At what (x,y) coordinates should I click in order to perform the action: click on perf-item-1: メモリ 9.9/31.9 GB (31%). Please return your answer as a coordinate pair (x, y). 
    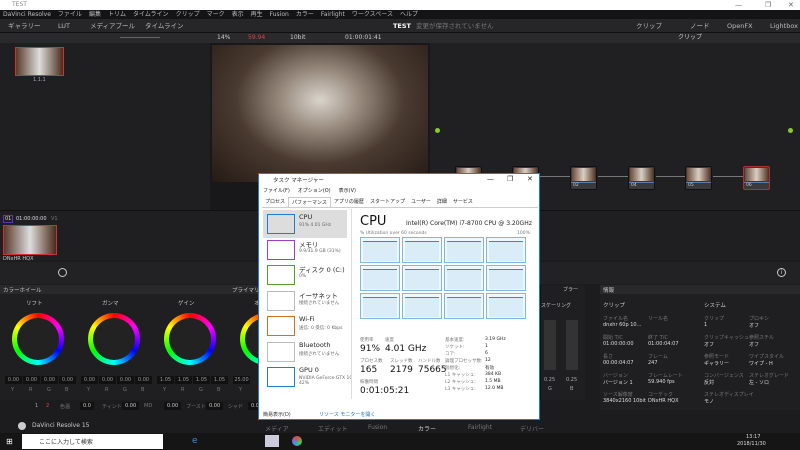
    Looking at the image, I should click on (305, 250).